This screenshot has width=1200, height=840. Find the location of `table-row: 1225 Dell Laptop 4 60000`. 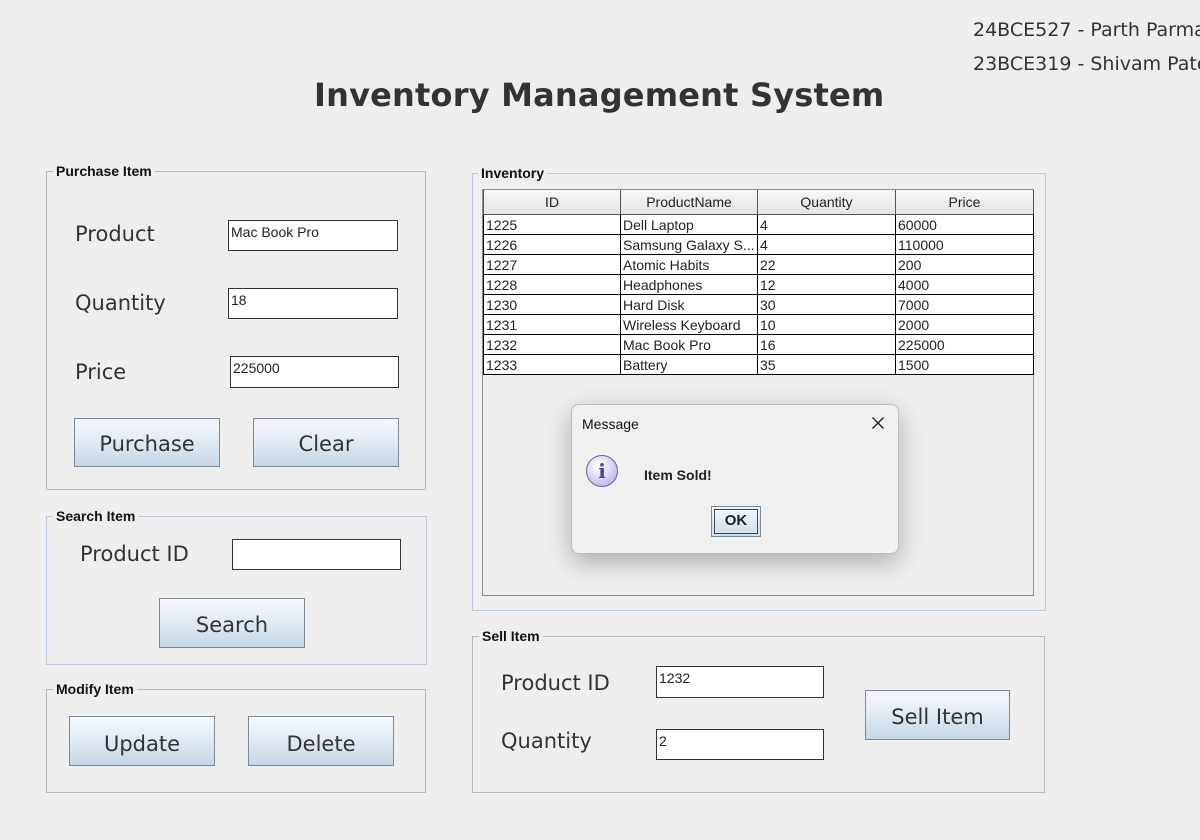

table-row: 1225 Dell Laptop 4 60000 is located at coordinates (758, 224).